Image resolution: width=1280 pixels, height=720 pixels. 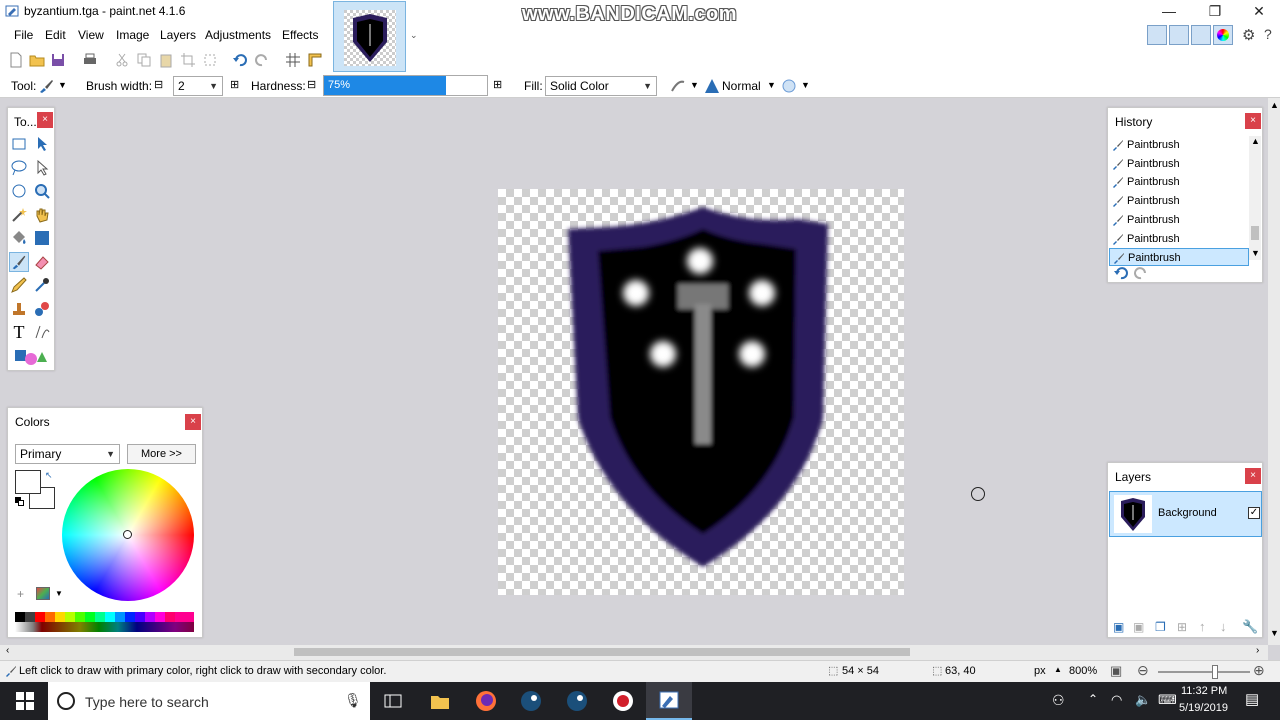 I want to click on fill-select: Solid Color ▼, so click(x=601, y=86).